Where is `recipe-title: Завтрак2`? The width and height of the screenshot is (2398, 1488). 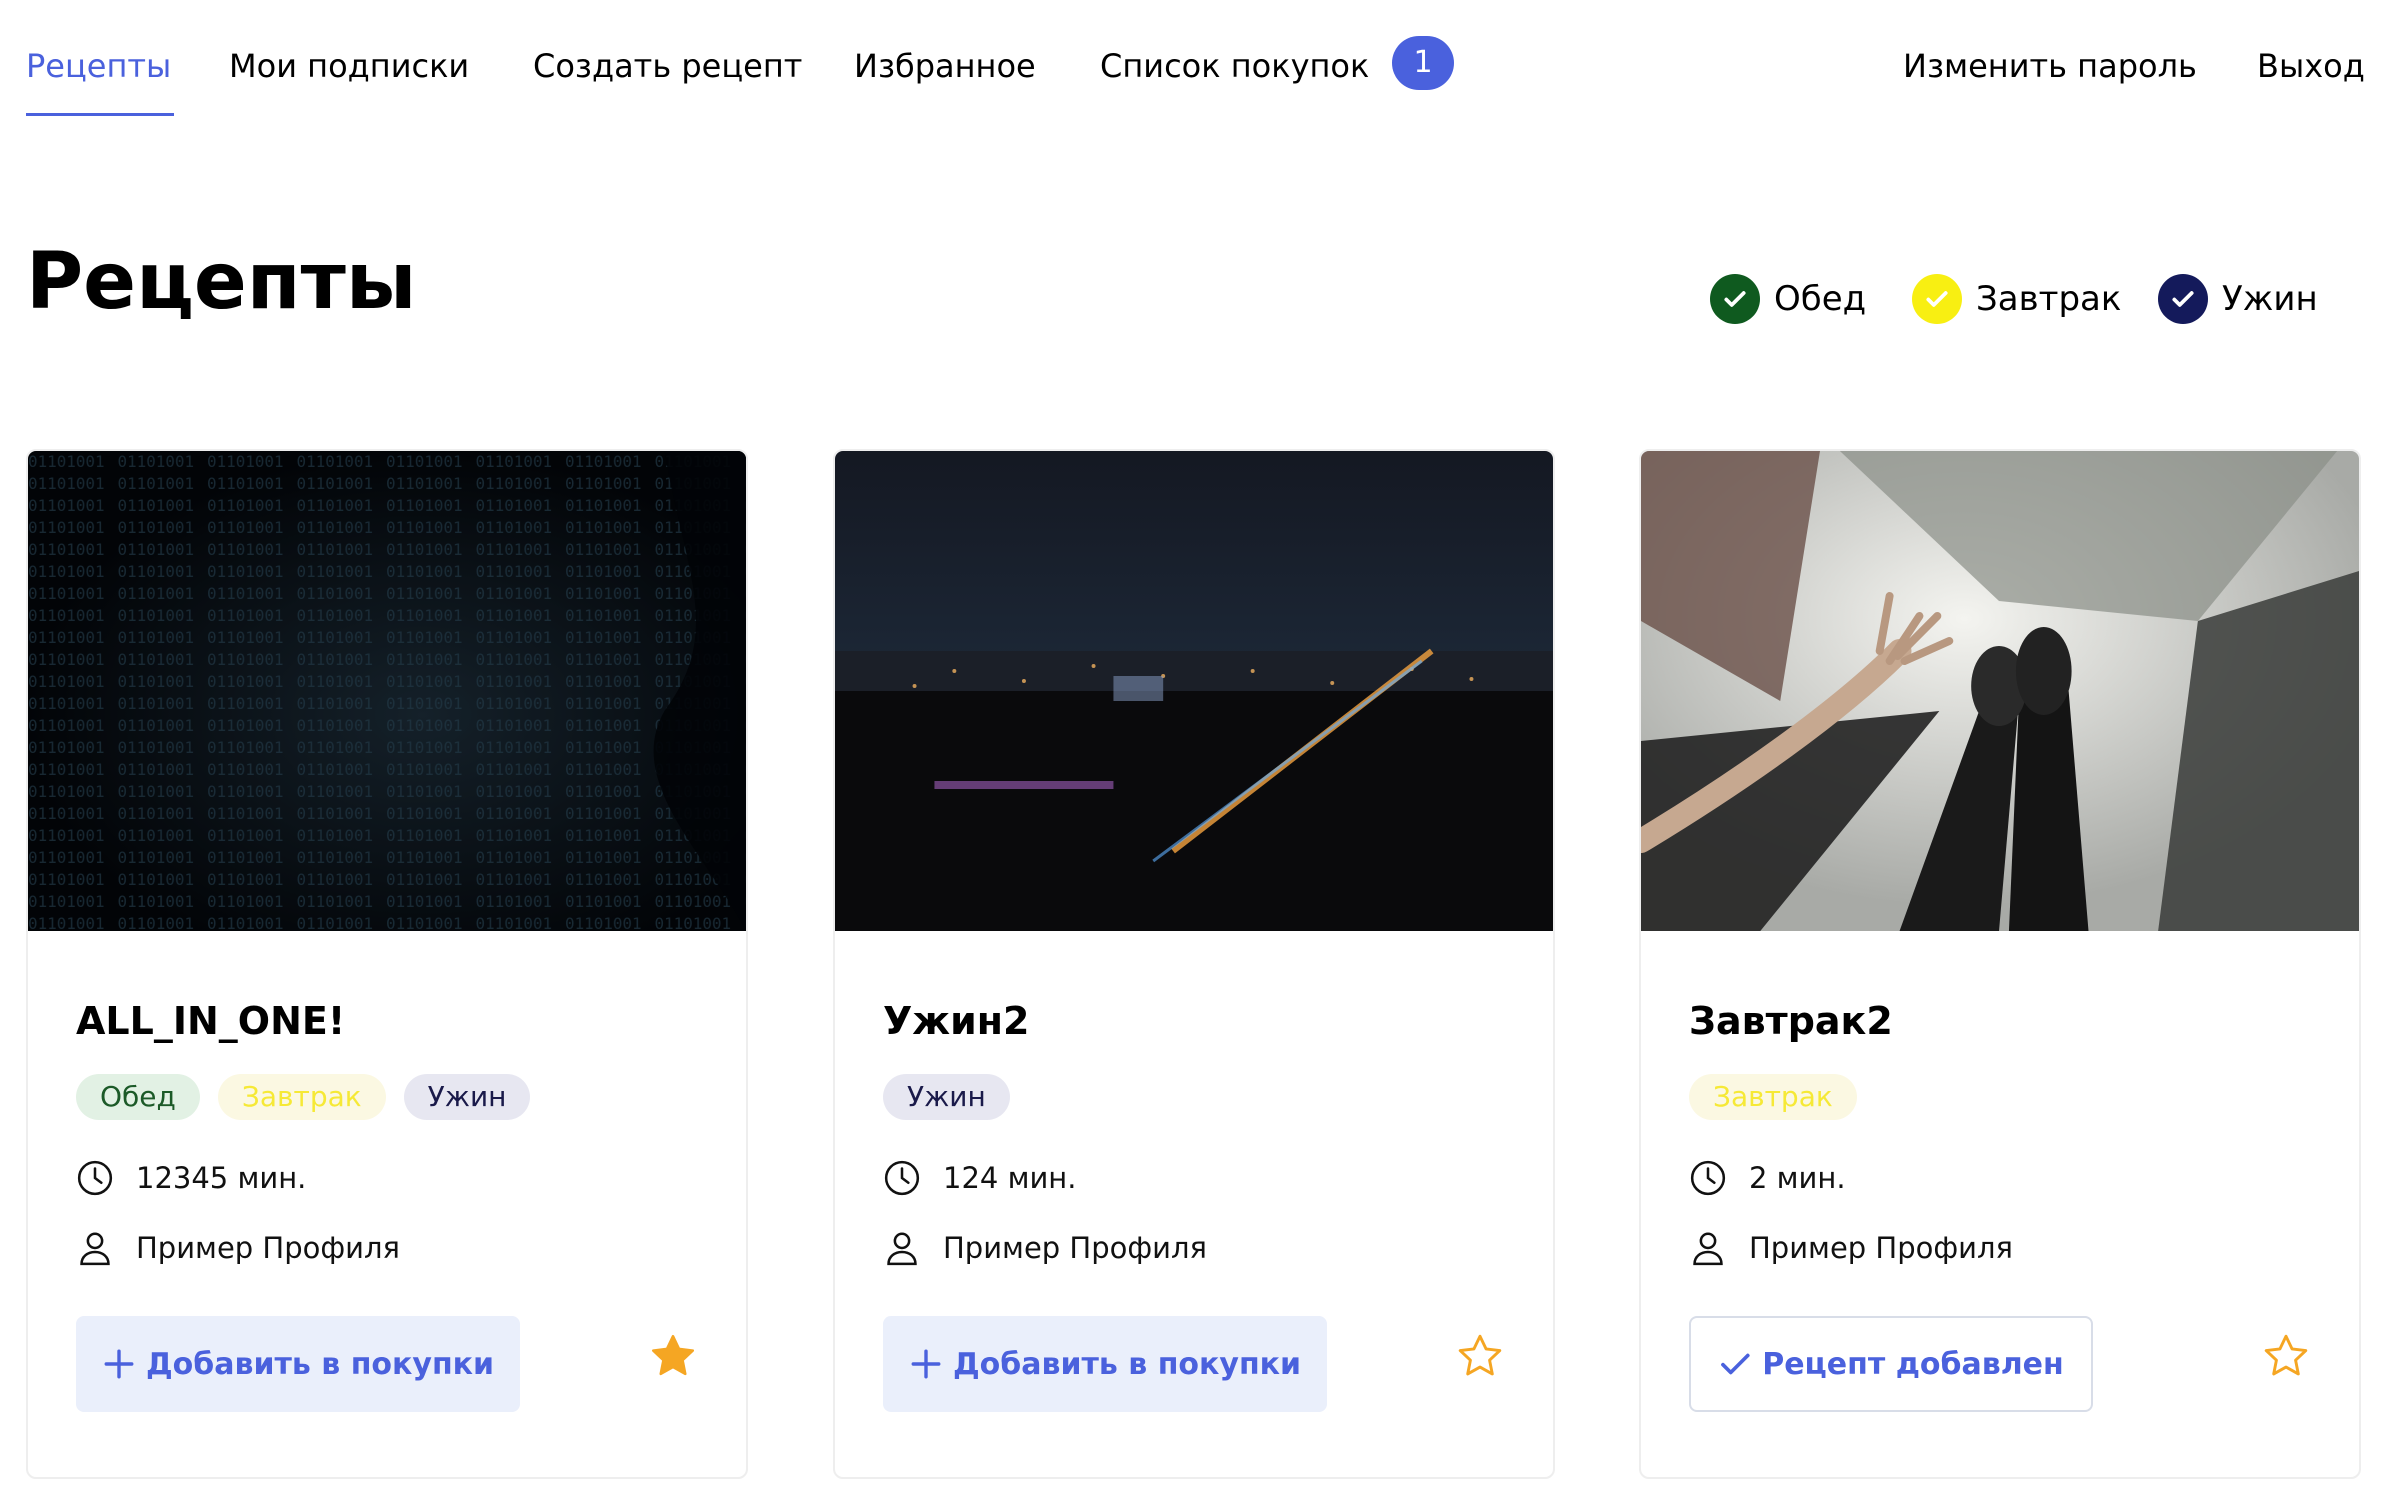 recipe-title: Завтрак2 is located at coordinates (1791, 1021).